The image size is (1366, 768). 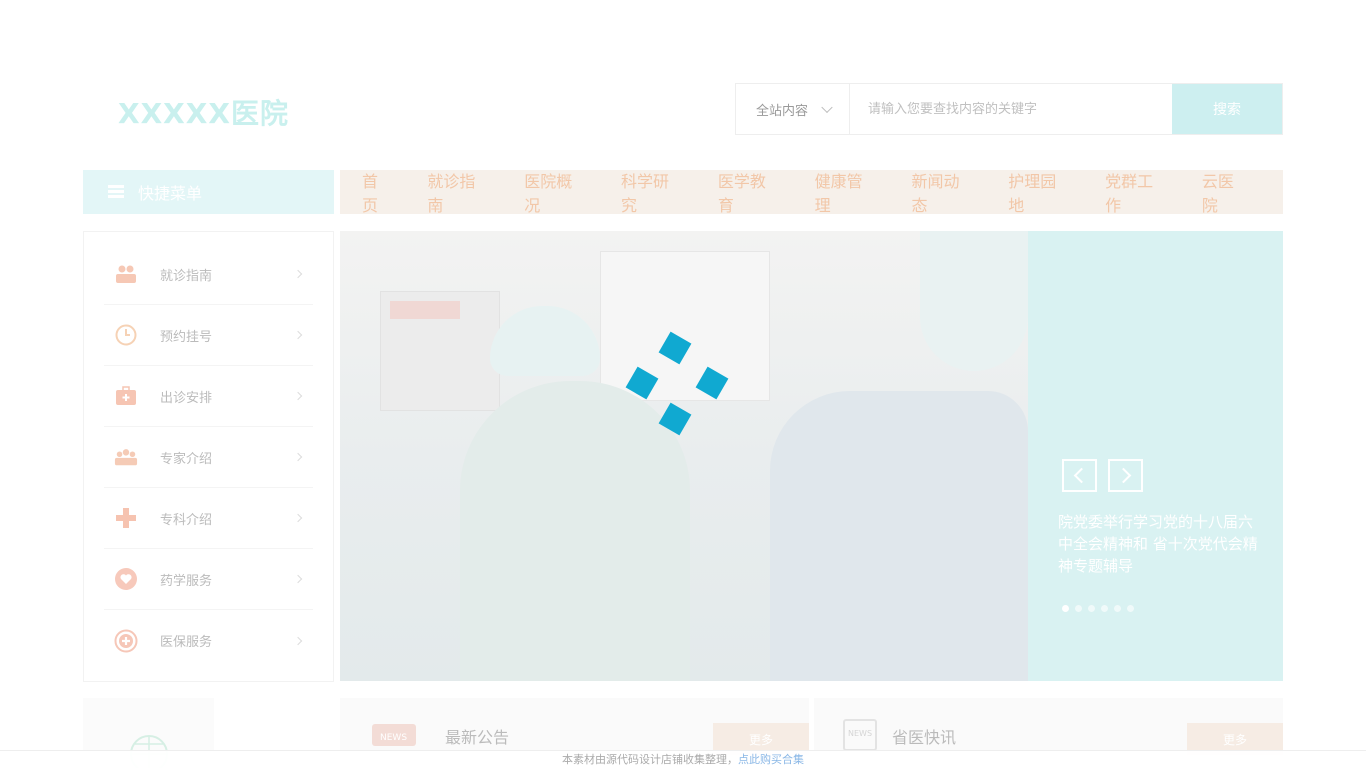 I want to click on quick-menu-list: 就诊指南 预约挂号 出诊安排 专家介绍 专科介绍 药学服务 医保服务, so click(x=208, y=456).